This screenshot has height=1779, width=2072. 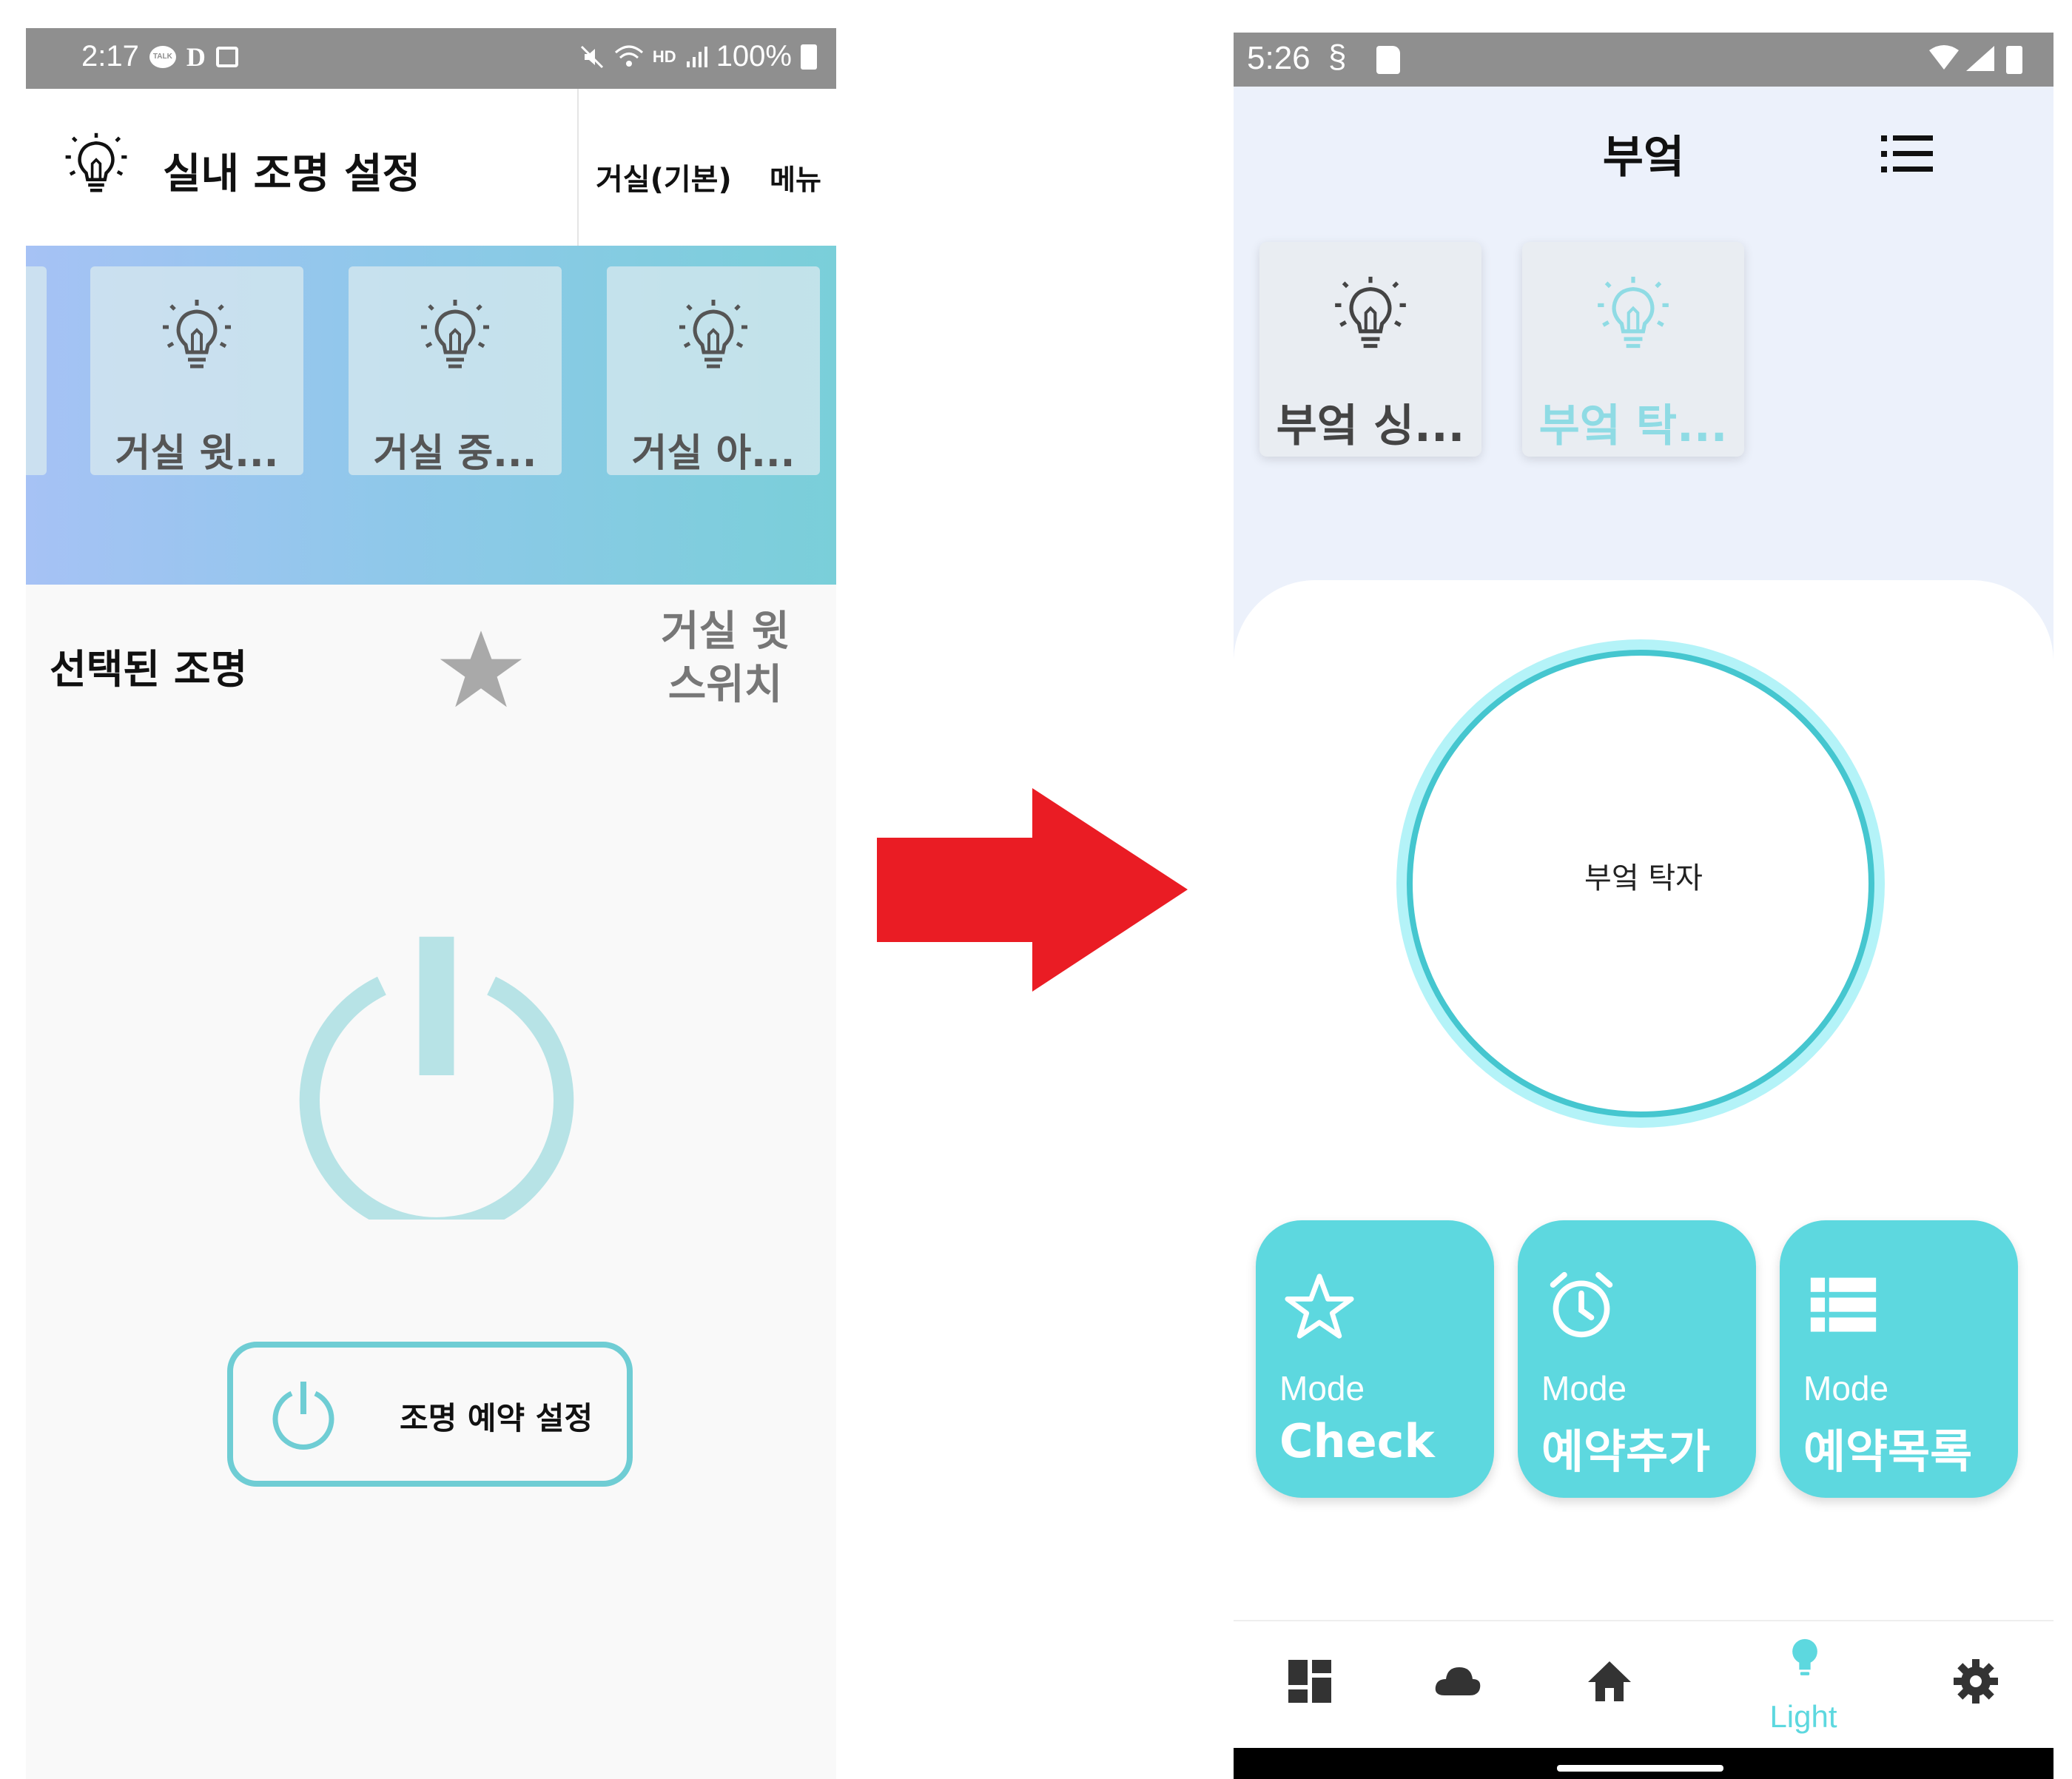 What do you see at coordinates (36, 370) in the screenshot?
I see `light-card-partial` at bounding box center [36, 370].